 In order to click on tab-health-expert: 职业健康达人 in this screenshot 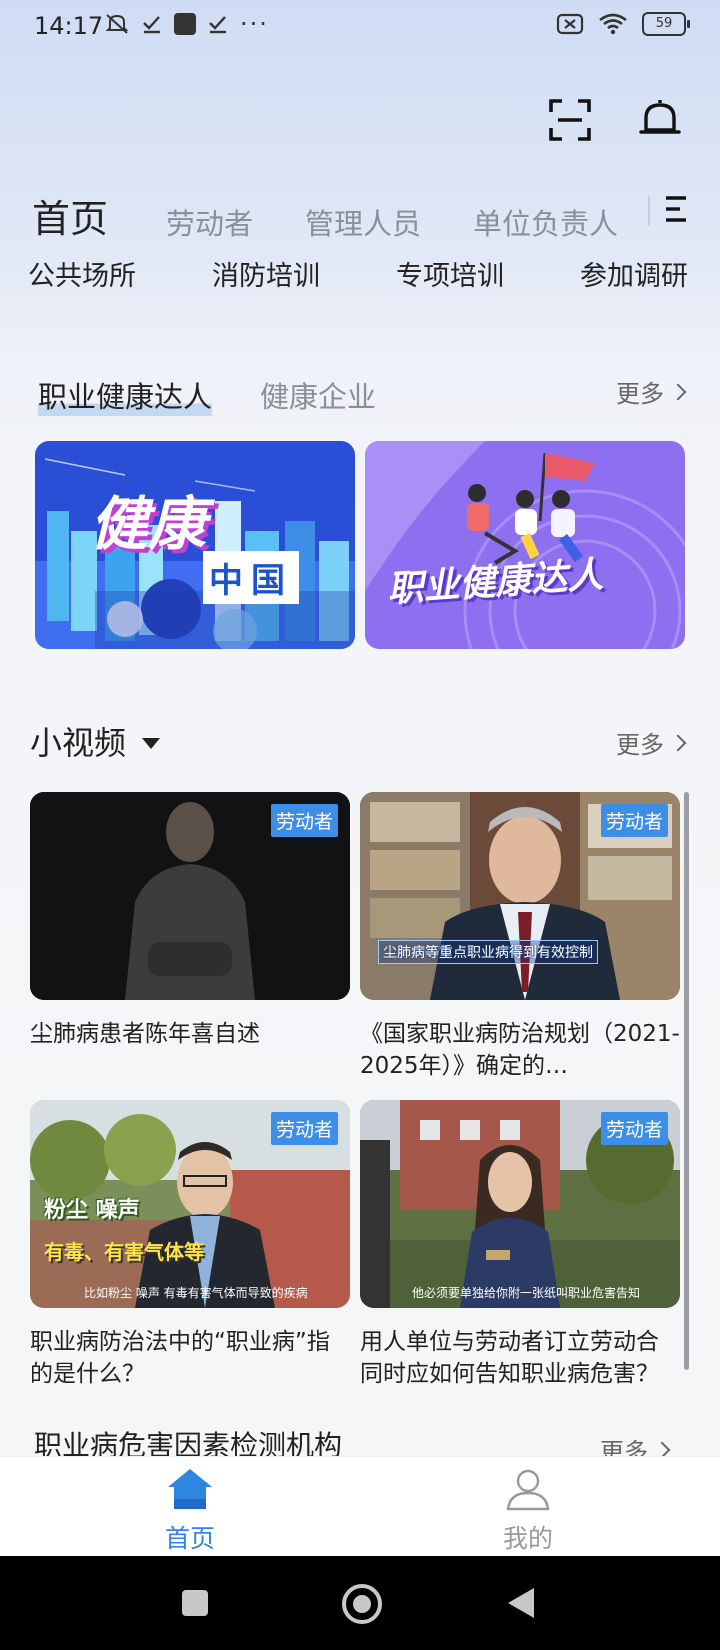, I will do `click(125, 395)`.